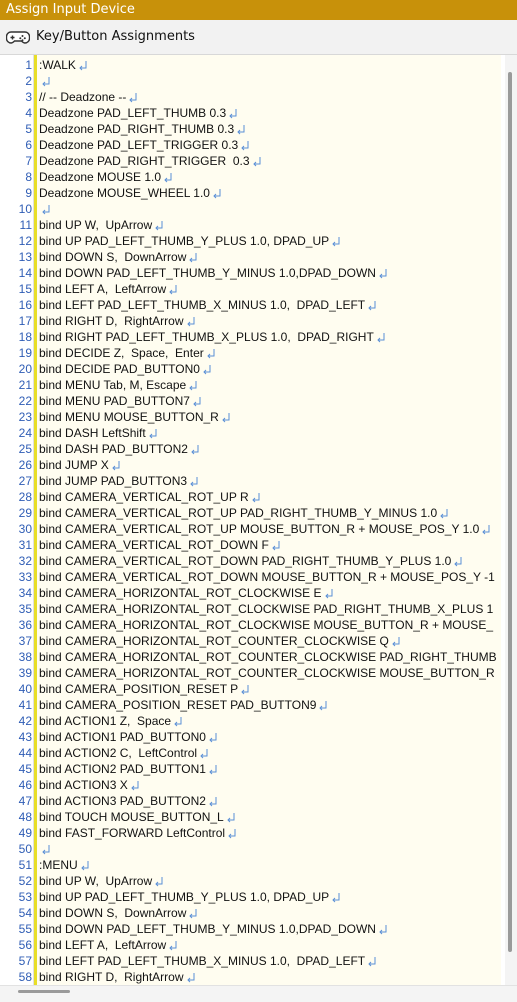 Image resolution: width=517 pixels, height=1002 pixels. What do you see at coordinates (252, 385) in the screenshot?
I see `code-line: 21 bind MENU Tab, M, Escape` at bounding box center [252, 385].